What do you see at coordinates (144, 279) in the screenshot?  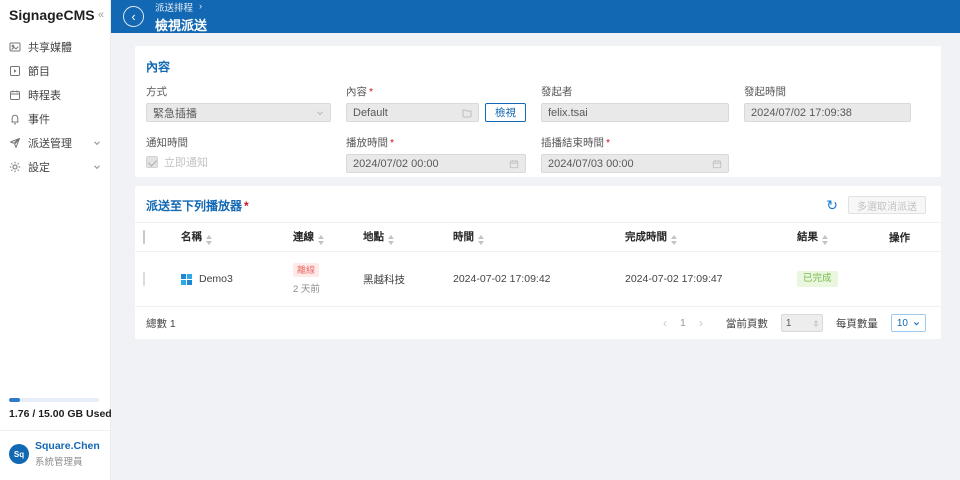 I see `row-checkbox` at bounding box center [144, 279].